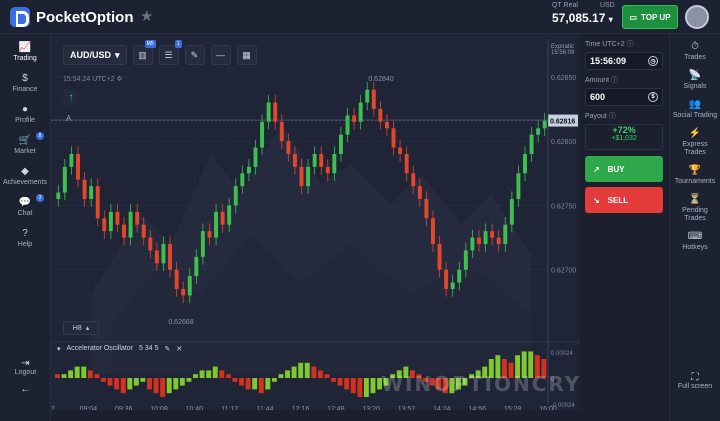  What do you see at coordinates (624, 97) in the screenshot?
I see `amount-input: 600 $` at bounding box center [624, 97].